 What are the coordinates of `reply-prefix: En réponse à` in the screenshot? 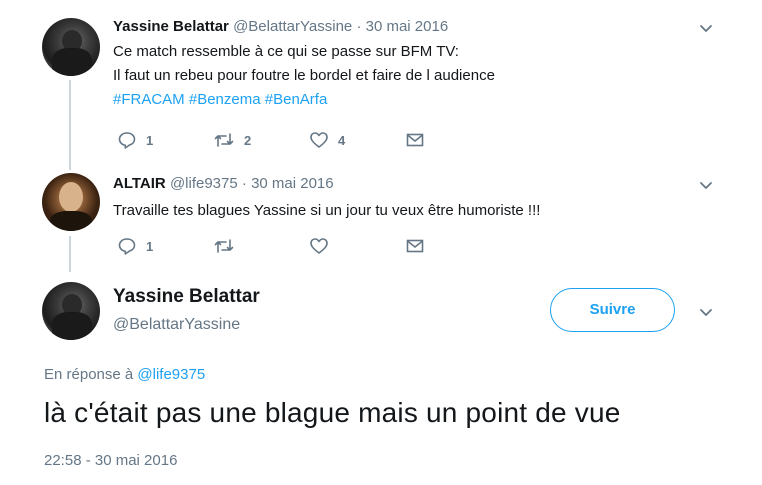 It's located at (89, 374).